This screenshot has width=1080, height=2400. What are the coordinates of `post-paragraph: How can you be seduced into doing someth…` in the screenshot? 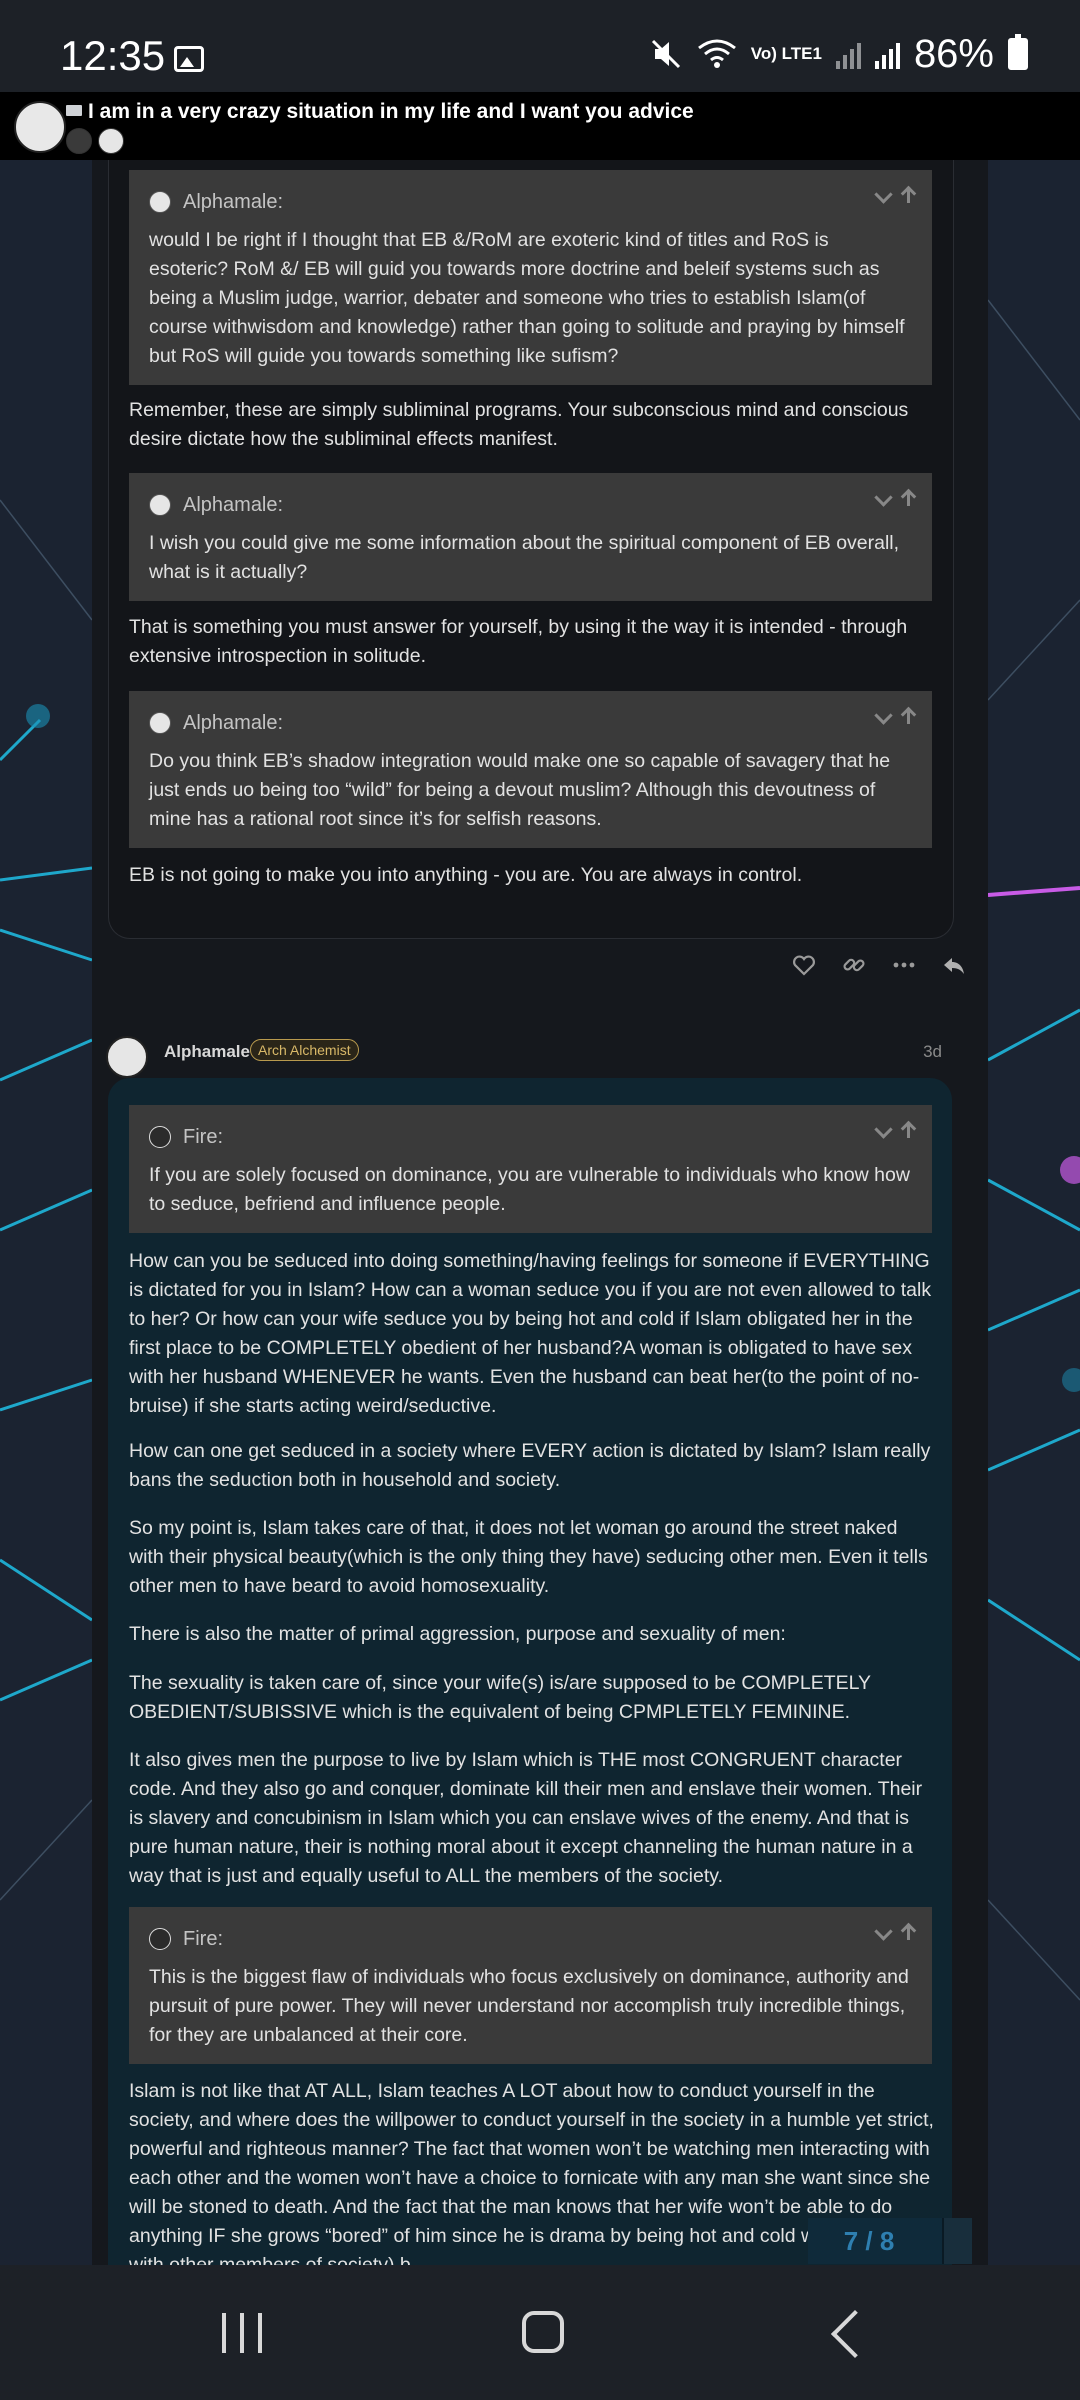 It's located at (530, 1333).